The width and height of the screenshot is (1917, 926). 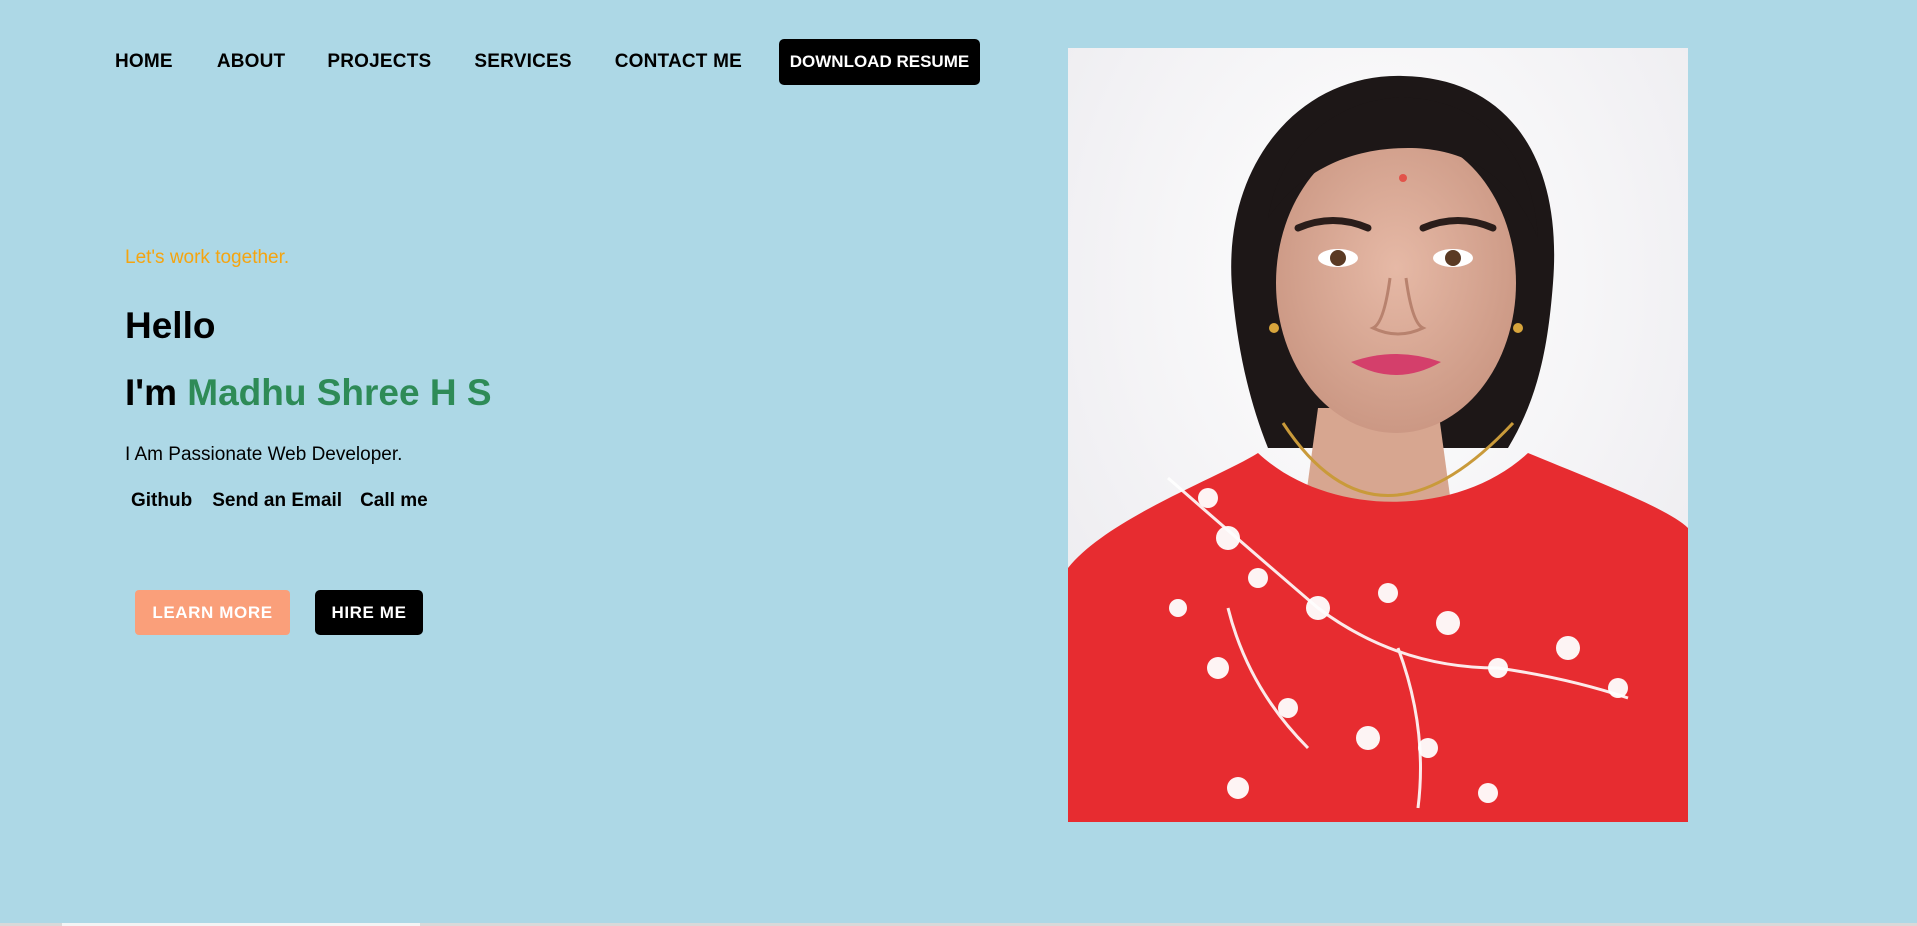 What do you see at coordinates (522, 62) in the screenshot?
I see `nav-link-services: SERVICES` at bounding box center [522, 62].